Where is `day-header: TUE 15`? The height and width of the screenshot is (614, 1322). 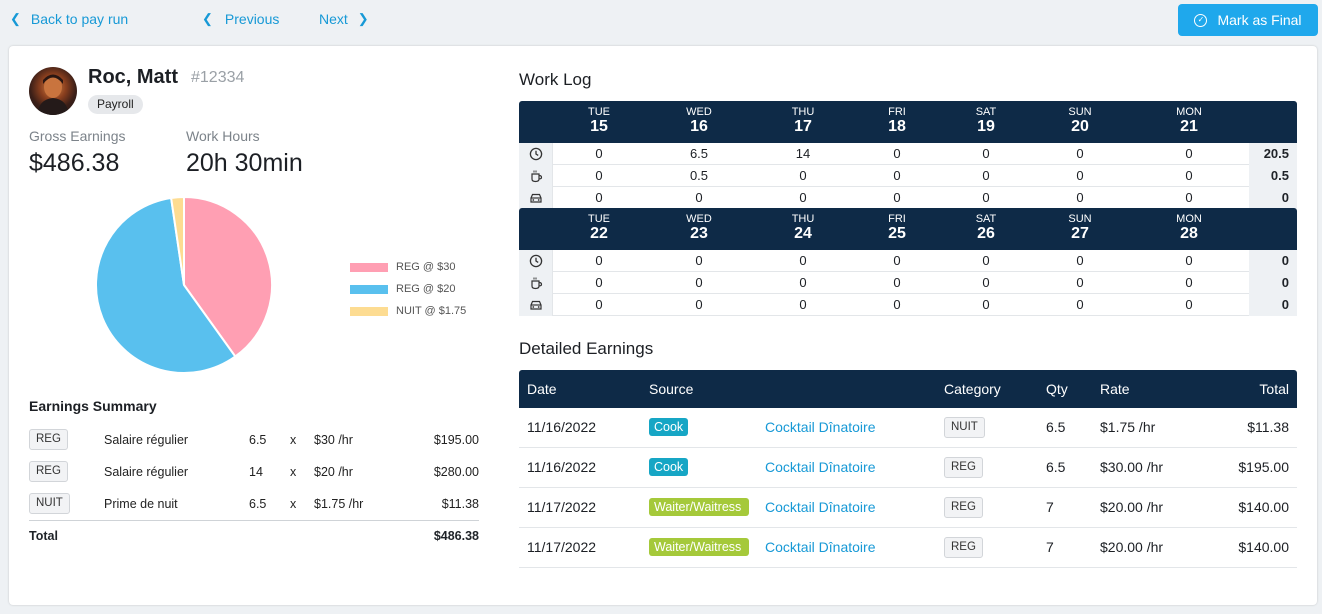 day-header: TUE 15 is located at coordinates (599, 120).